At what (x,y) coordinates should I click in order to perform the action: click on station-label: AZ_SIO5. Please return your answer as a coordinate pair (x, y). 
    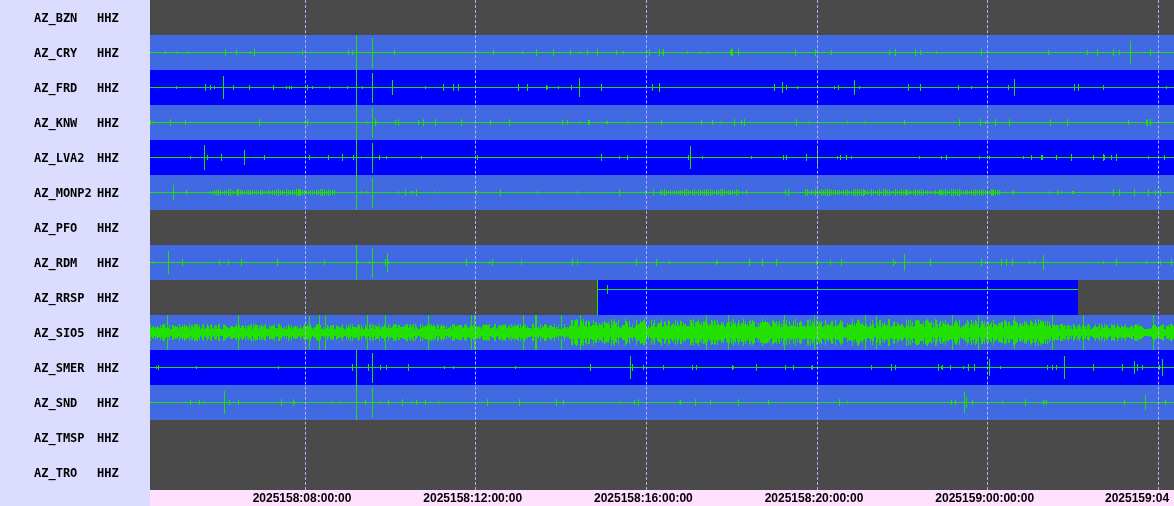
    Looking at the image, I should click on (60, 332).